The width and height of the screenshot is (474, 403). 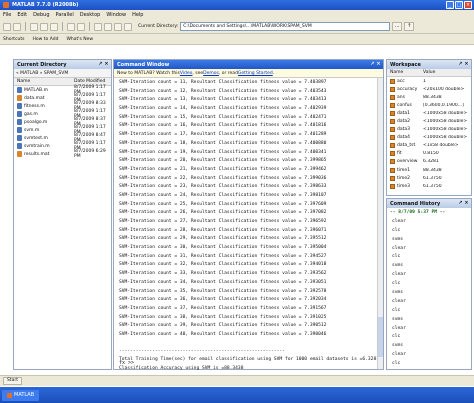 What do you see at coordinates (89, 81) in the screenshot?
I see `column-date: Date Modified` at bounding box center [89, 81].